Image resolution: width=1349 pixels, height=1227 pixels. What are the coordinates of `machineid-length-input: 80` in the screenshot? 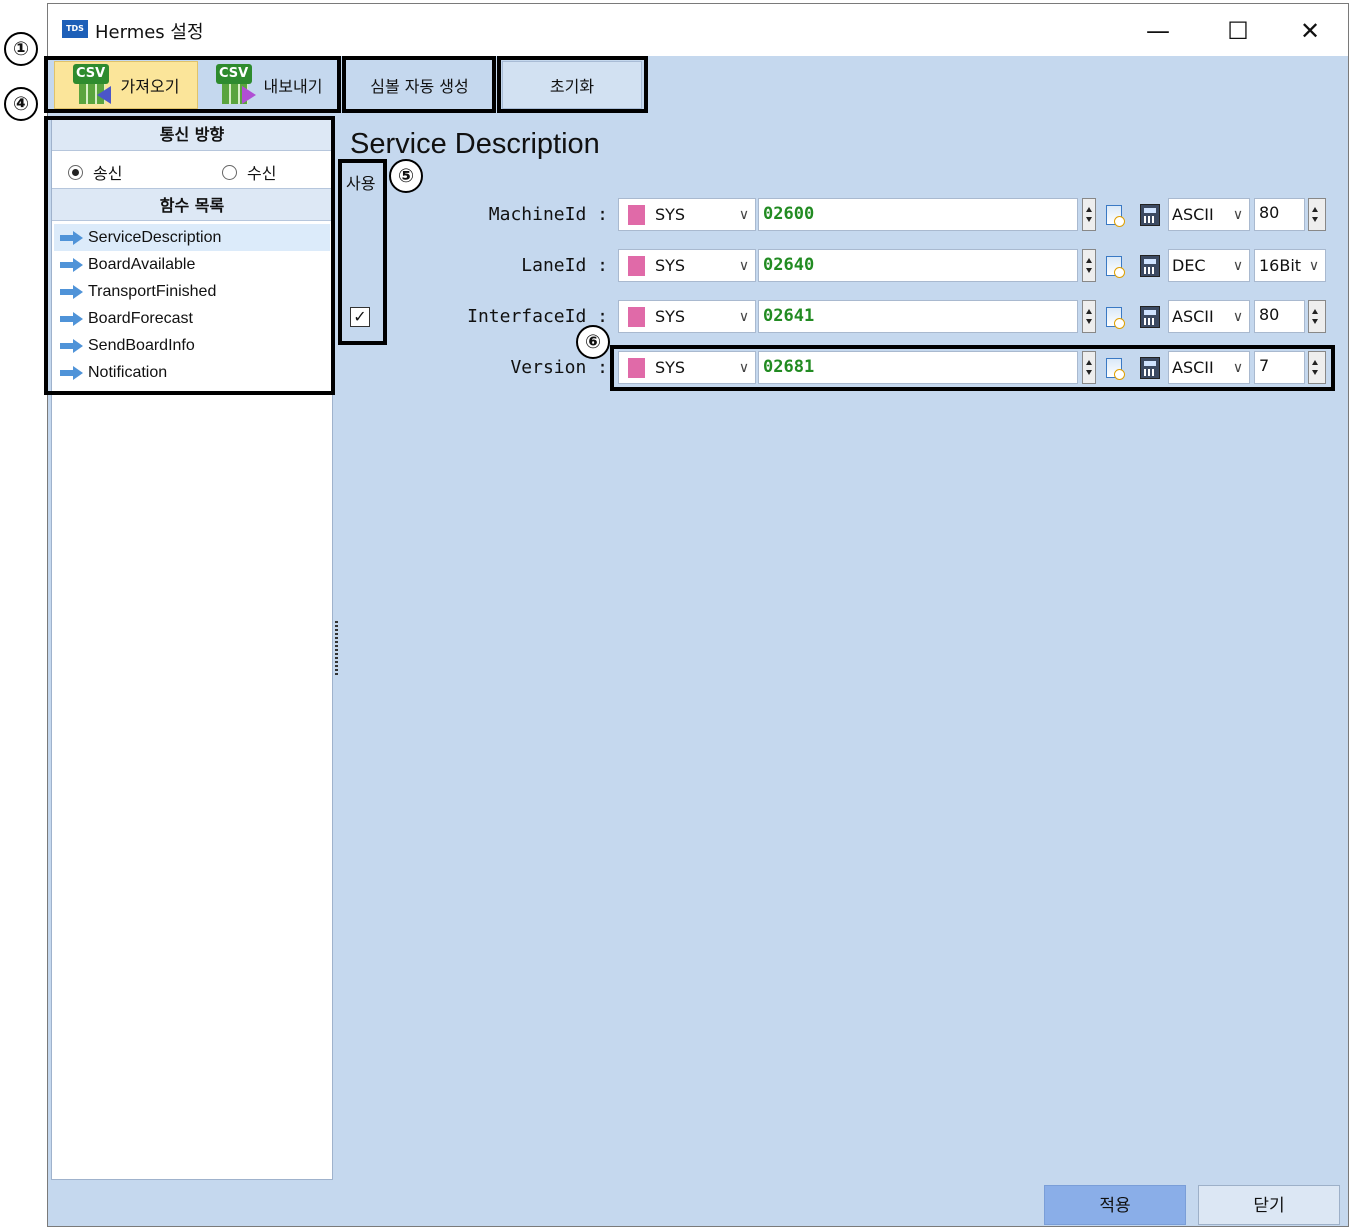 It's located at (1279, 214).